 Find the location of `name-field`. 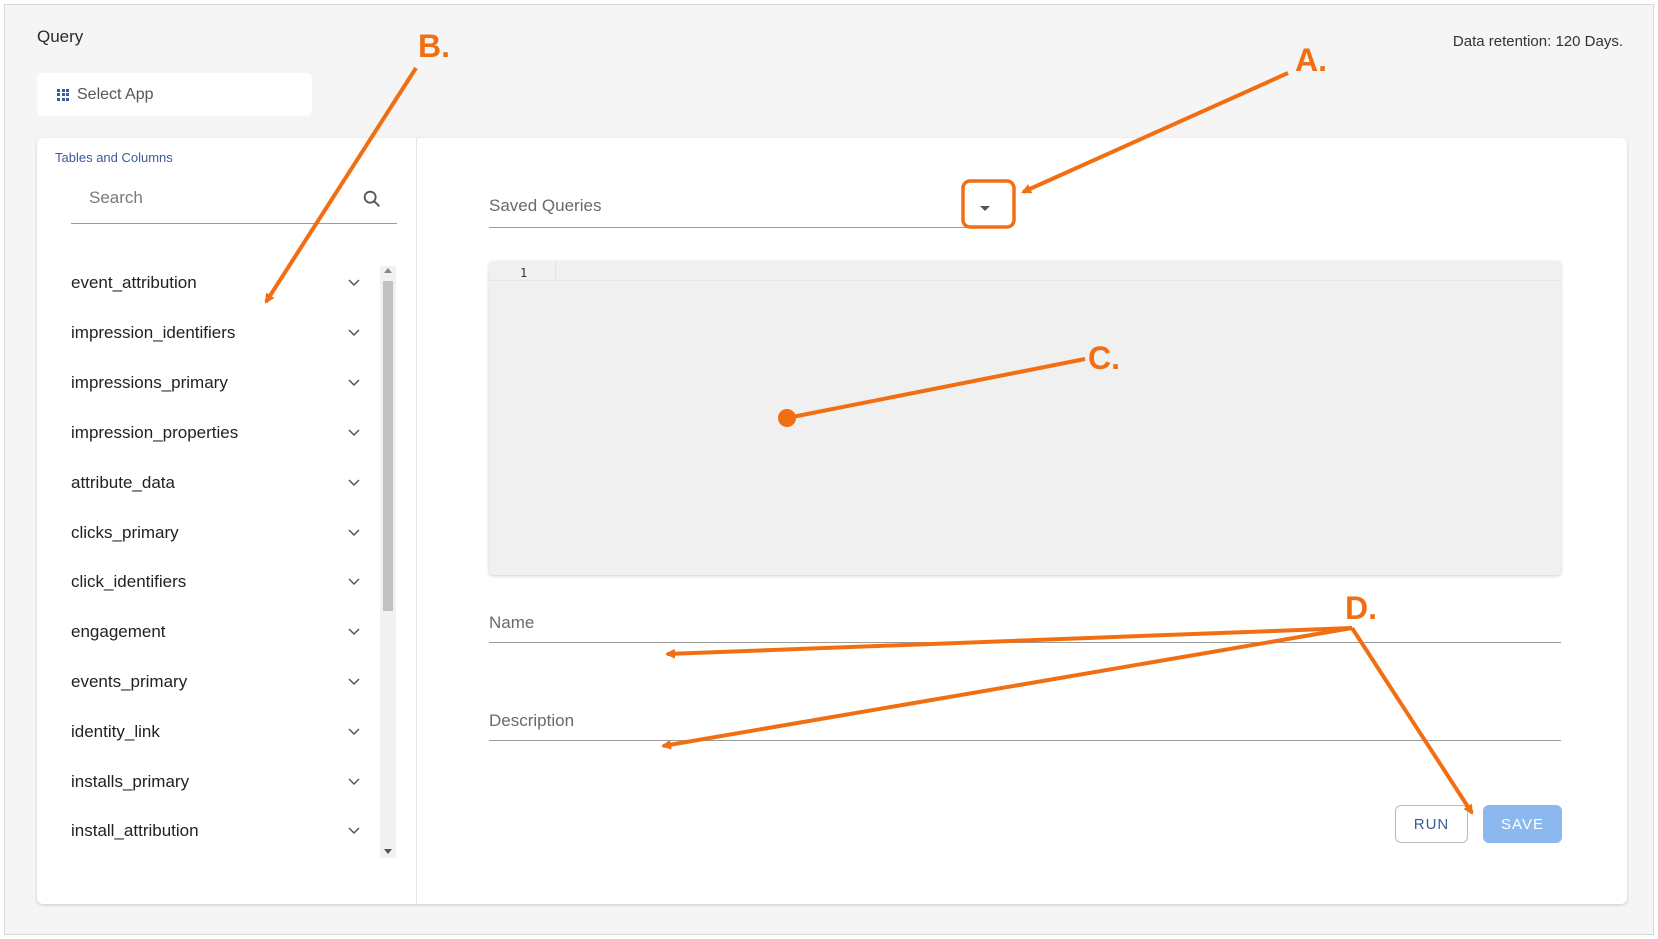

name-field is located at coordinates (1025, 623).